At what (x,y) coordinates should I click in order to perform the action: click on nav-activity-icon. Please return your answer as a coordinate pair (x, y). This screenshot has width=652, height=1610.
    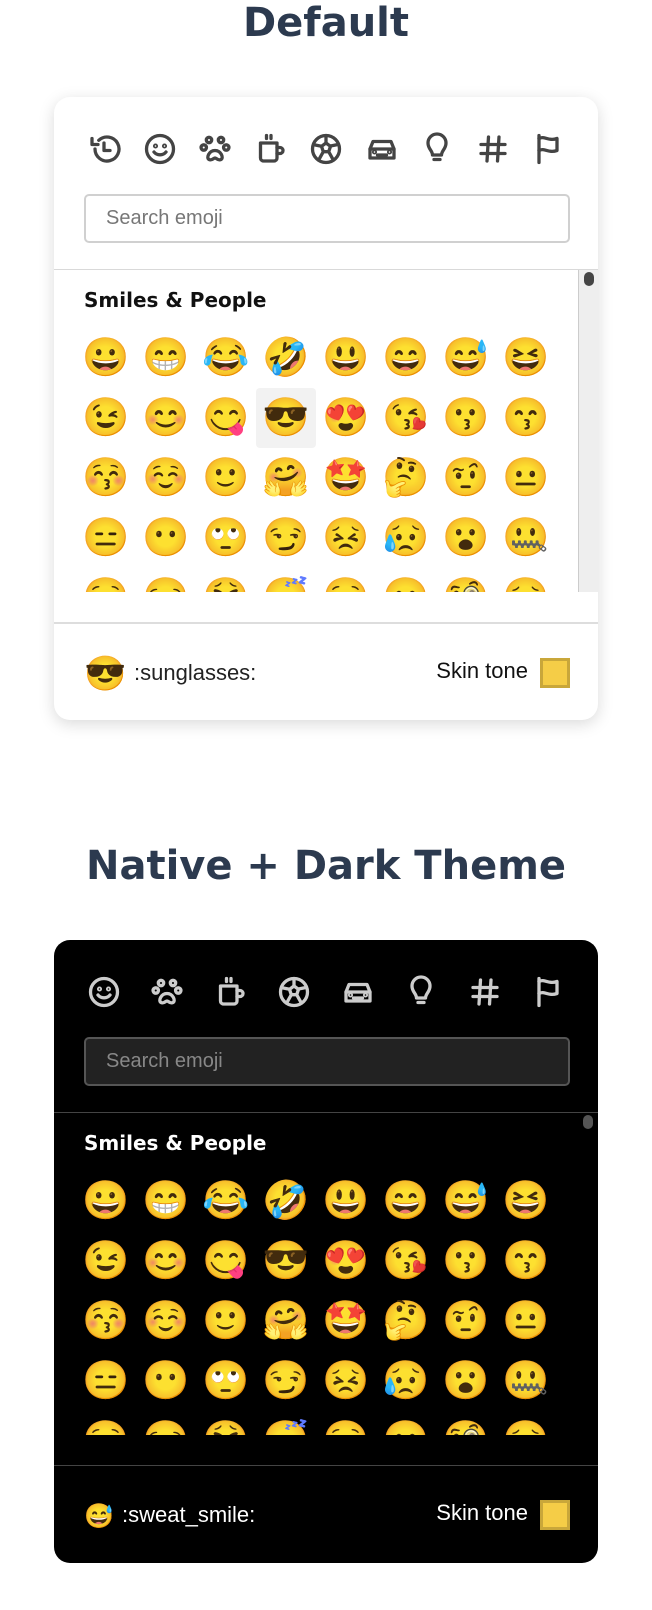
    Looking at the image, I should click on (326, 149).